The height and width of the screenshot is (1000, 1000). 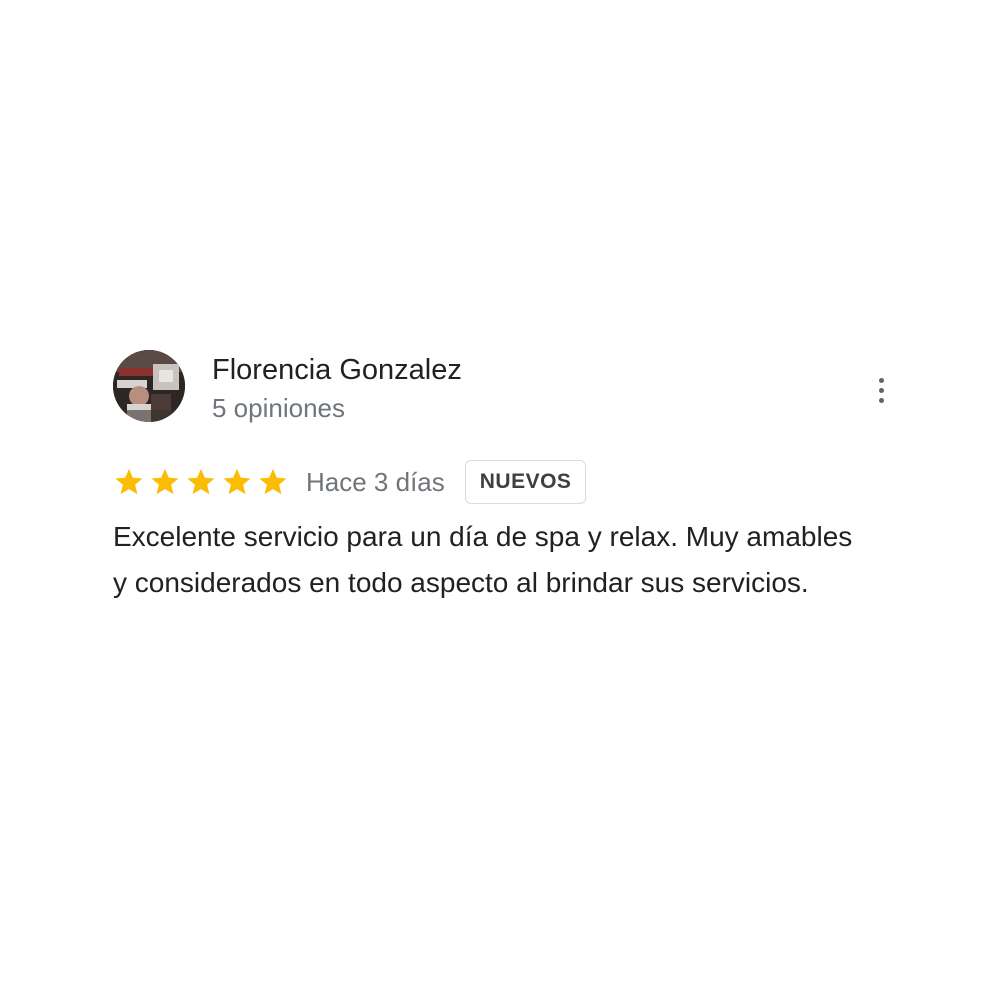 What do you see at coordinates (375, 481) in the screenshot?
I see `review-date: Hace 3 días` at bounding box center [375, 481].